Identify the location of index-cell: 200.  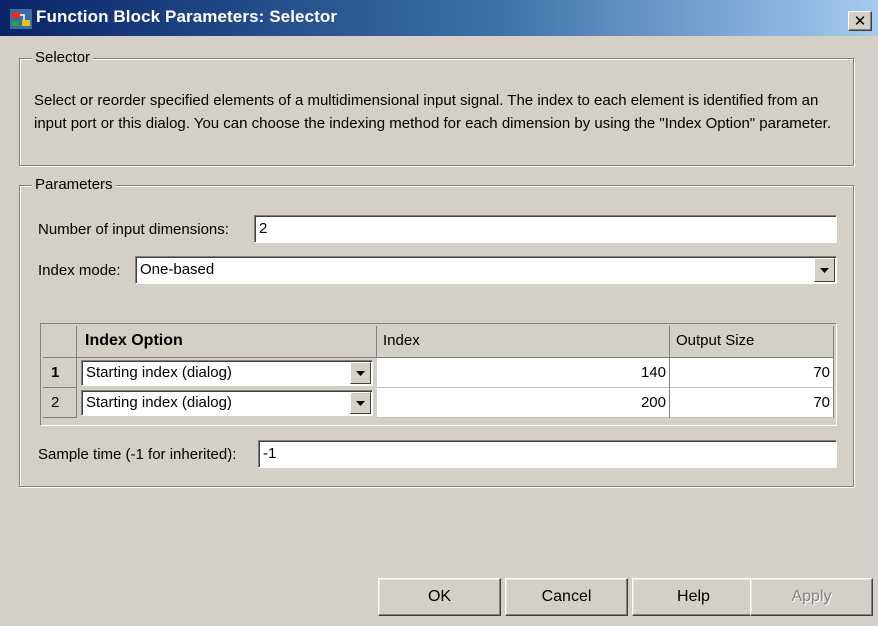
(523, 403).